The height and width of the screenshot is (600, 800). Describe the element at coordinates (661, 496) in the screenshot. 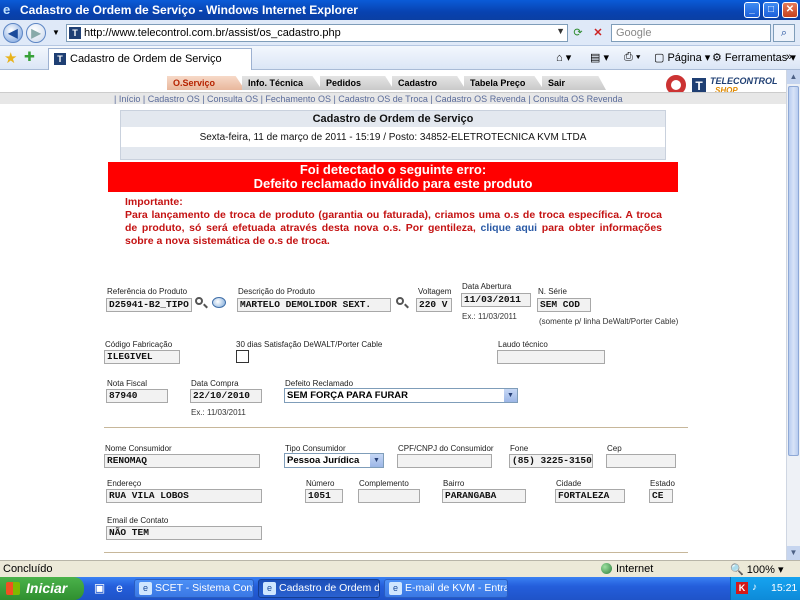

I see `estado-field: CE` at that location.